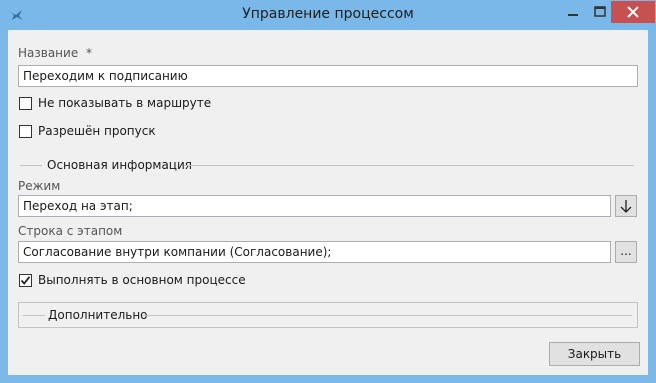 The image size is (656, 383). I want to click on maximize-button, so click(600, 12).